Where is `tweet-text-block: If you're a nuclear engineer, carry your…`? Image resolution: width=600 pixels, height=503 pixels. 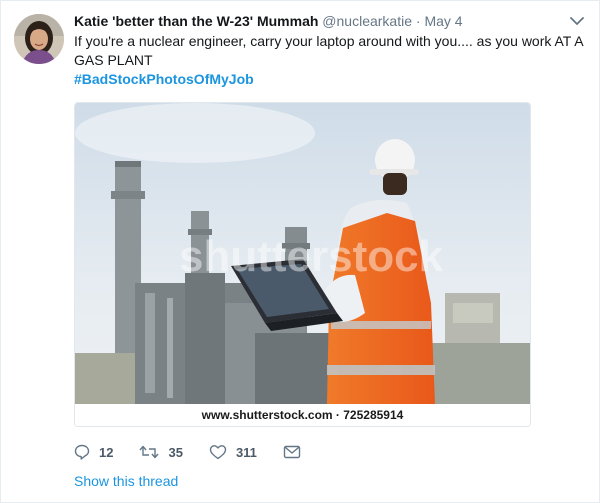
tweet-text-block: If you're a nuclear engineer, carry your… is located at coordinates (330, 60).